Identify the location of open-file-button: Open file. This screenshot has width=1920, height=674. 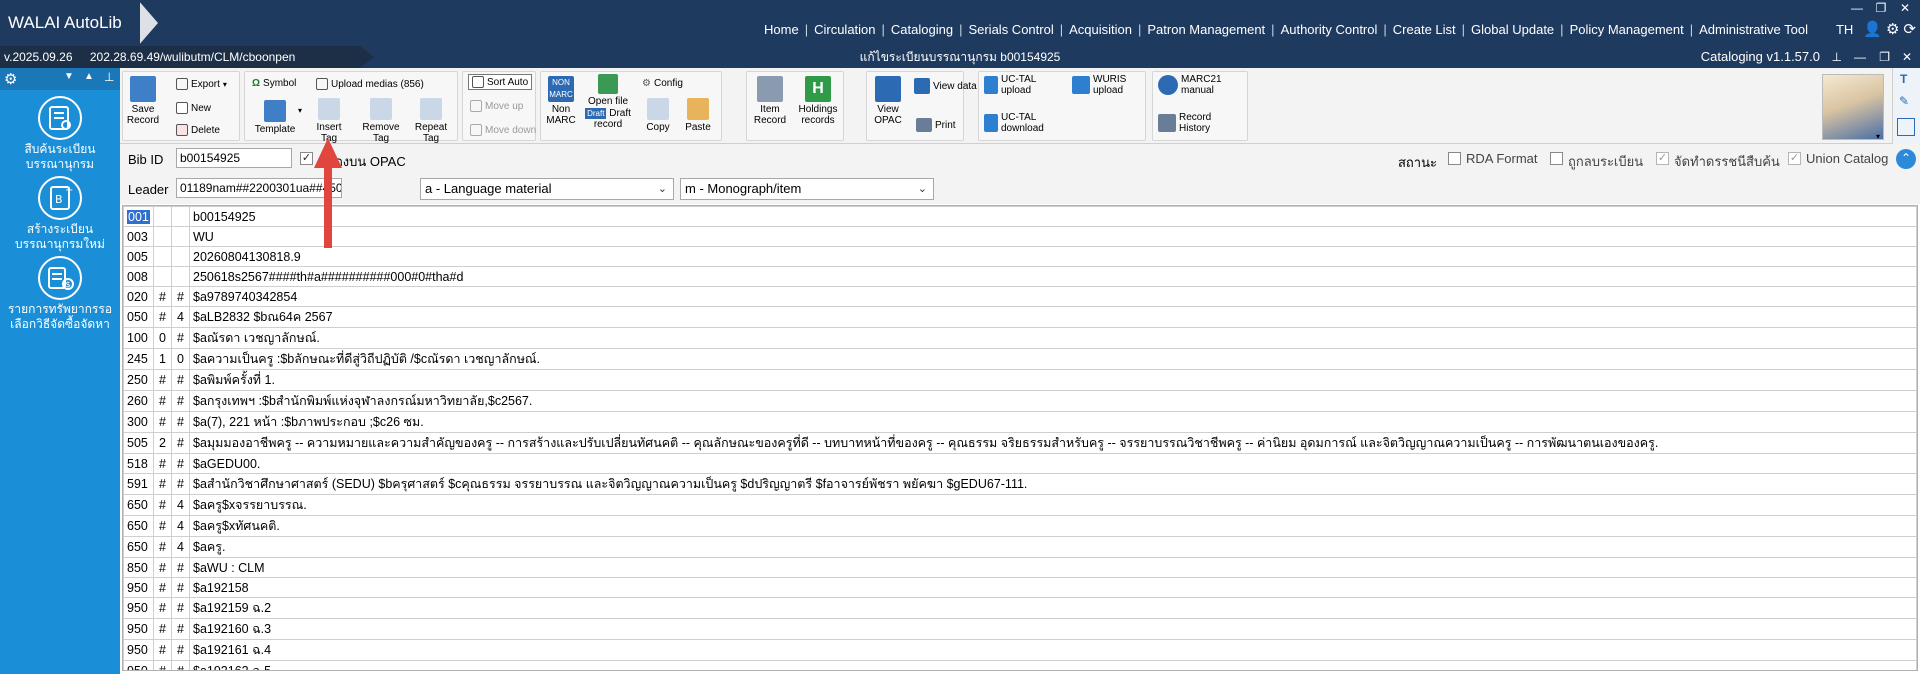
(608, 90).